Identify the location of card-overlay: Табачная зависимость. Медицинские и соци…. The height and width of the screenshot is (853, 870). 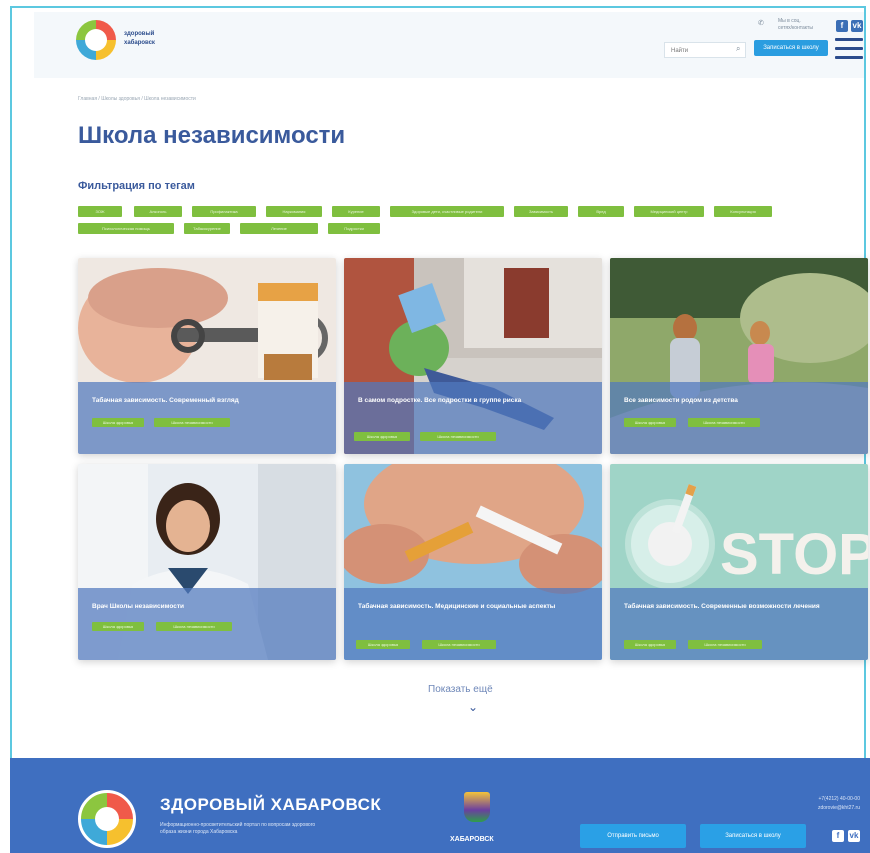
(473, 624).